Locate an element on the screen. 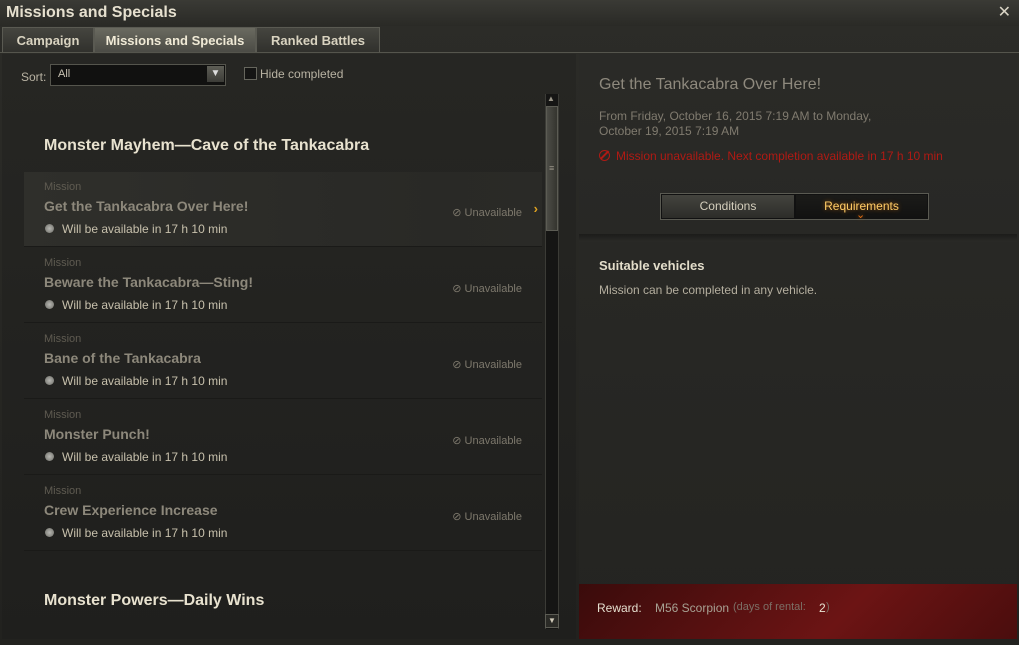  grip-icon: ≡ is located at coordinates (552, 168).